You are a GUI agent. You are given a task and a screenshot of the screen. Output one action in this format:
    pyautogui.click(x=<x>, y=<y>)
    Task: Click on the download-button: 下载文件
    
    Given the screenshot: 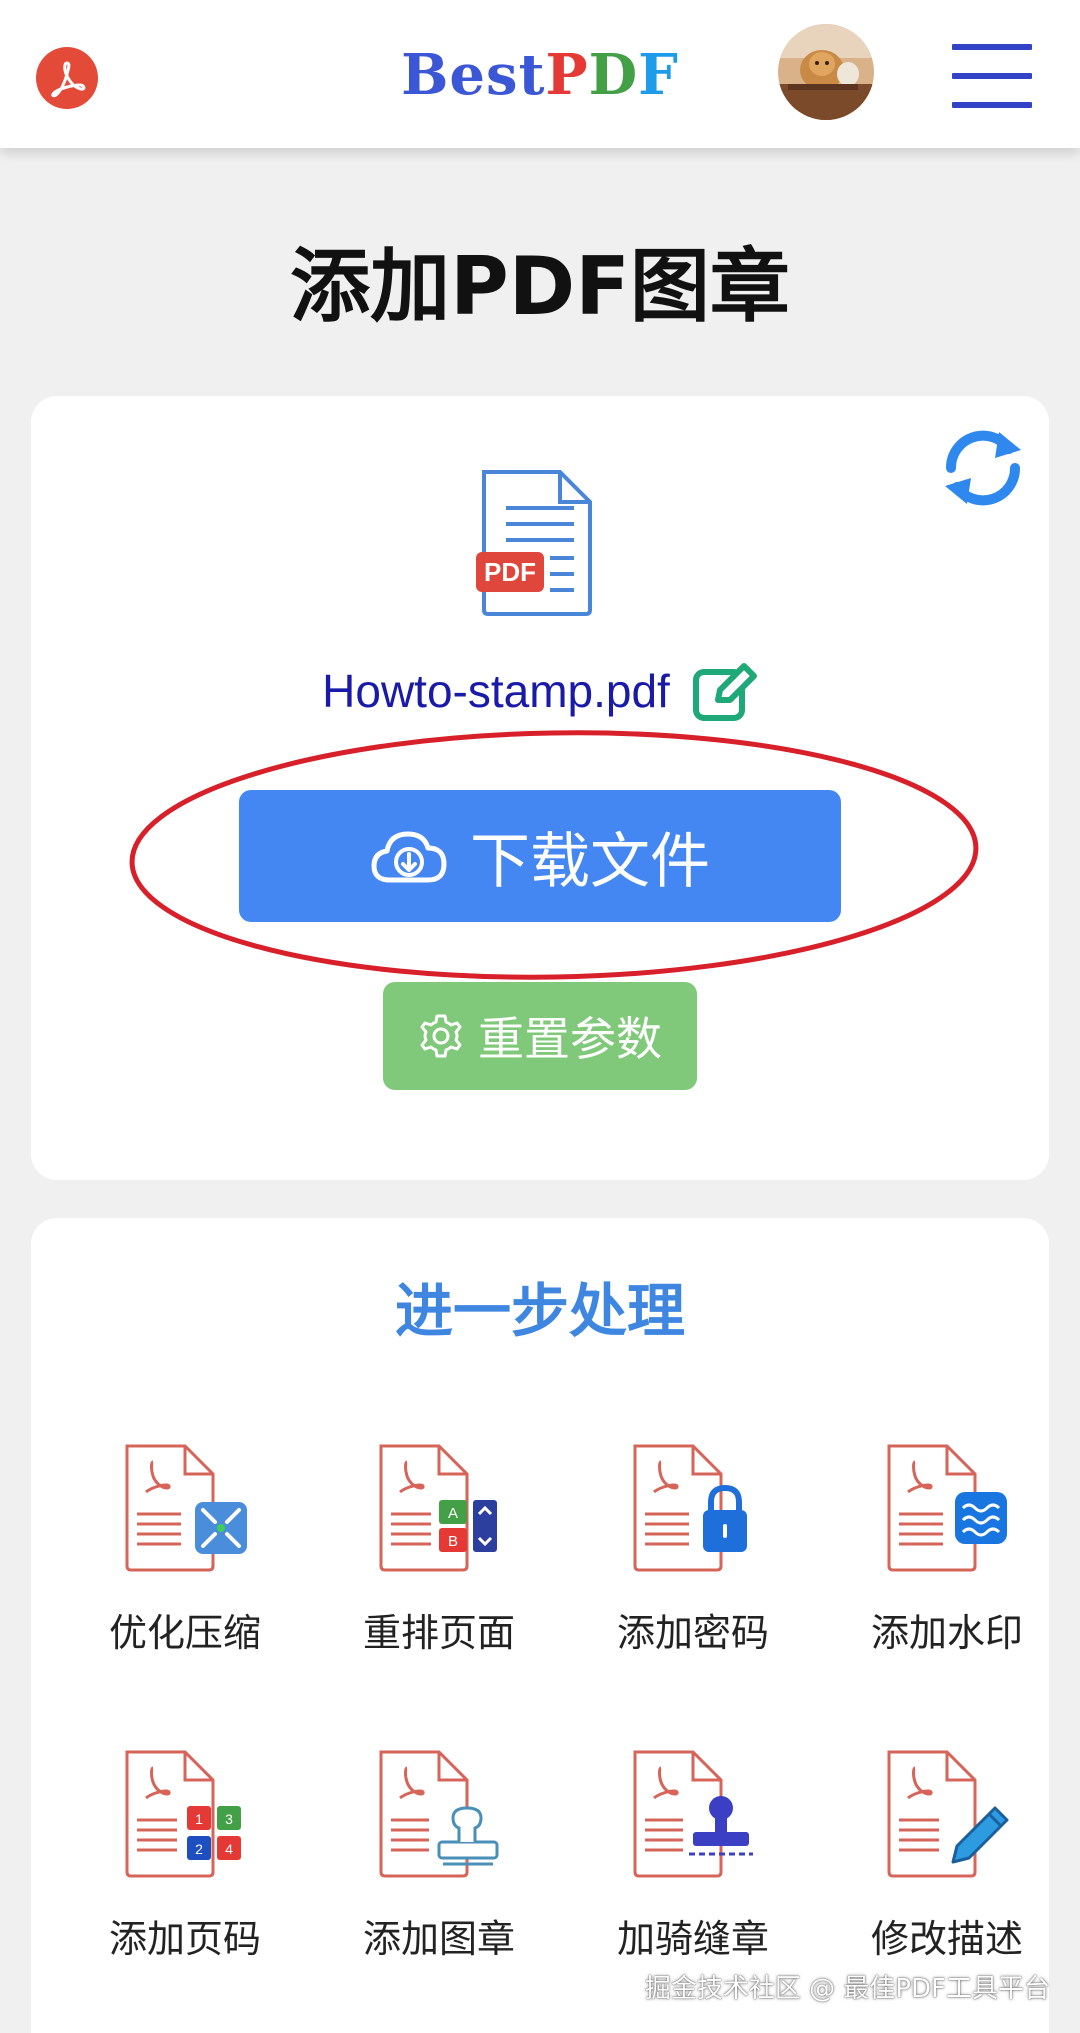 What is the action you would take?
    pyautogui.click(x=540, y=856)
    